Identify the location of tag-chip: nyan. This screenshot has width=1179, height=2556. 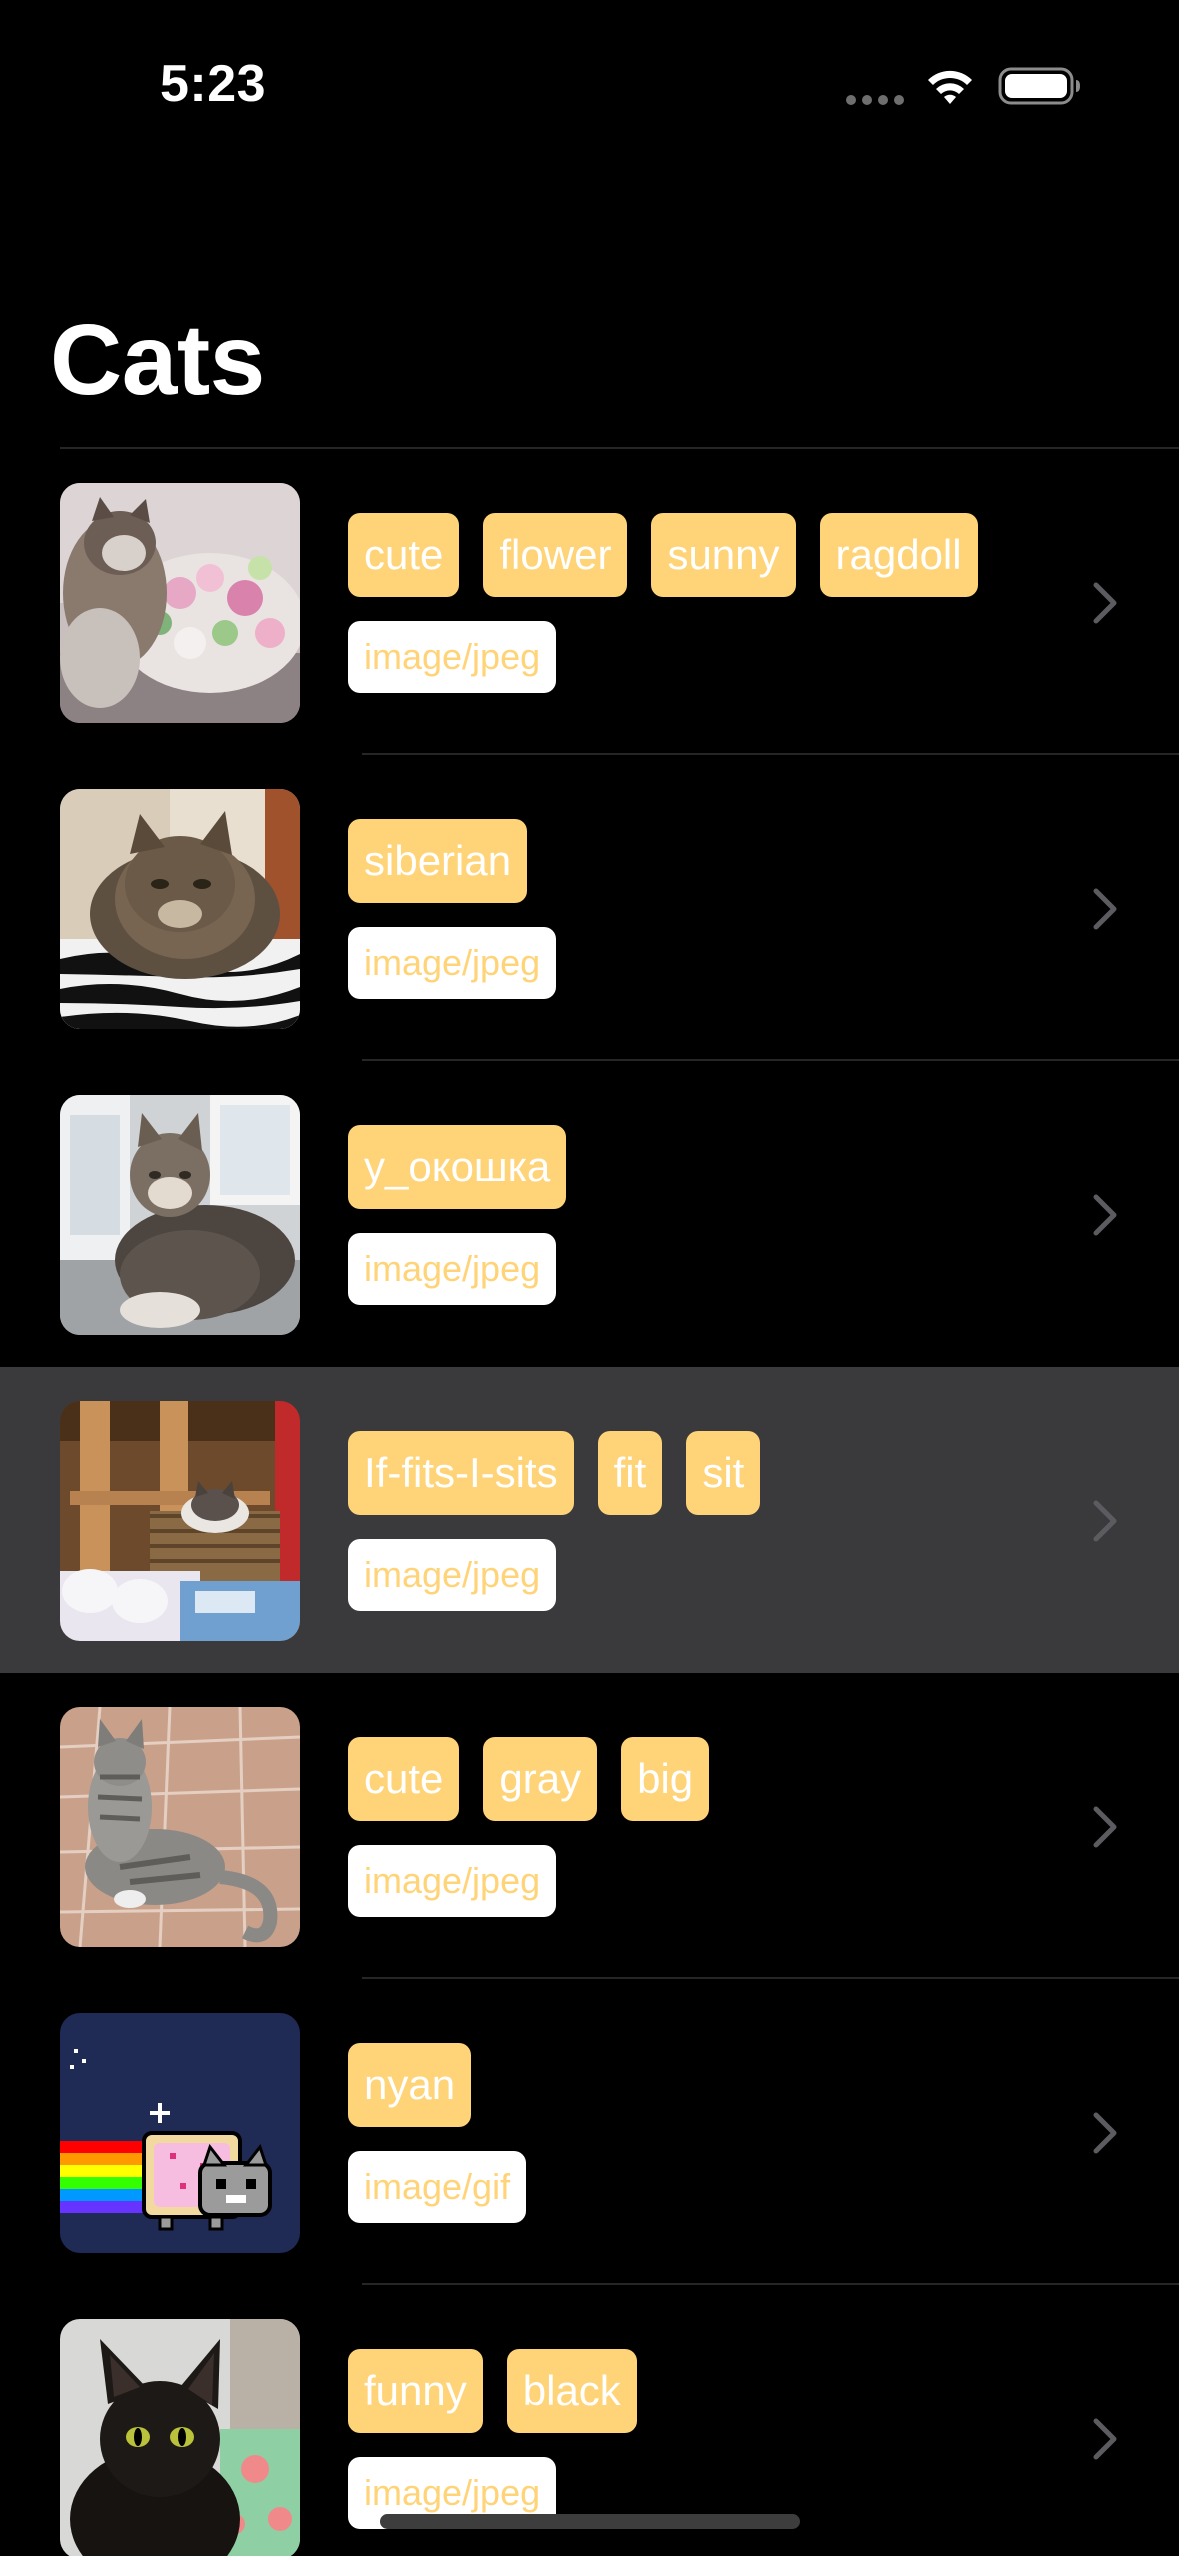
(410, 2085).